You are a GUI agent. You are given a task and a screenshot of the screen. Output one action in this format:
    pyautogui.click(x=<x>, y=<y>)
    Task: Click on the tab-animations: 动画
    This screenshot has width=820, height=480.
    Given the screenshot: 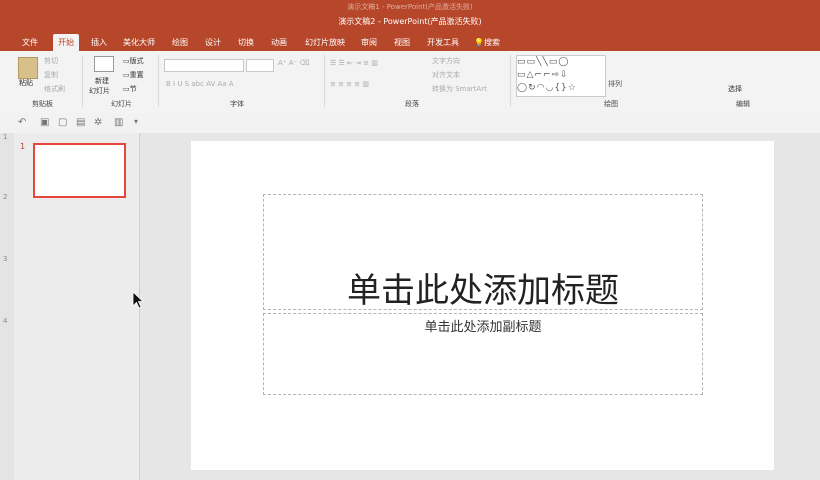 What is the action you would take?
    pyautogui.click(x=279, y=42)
    